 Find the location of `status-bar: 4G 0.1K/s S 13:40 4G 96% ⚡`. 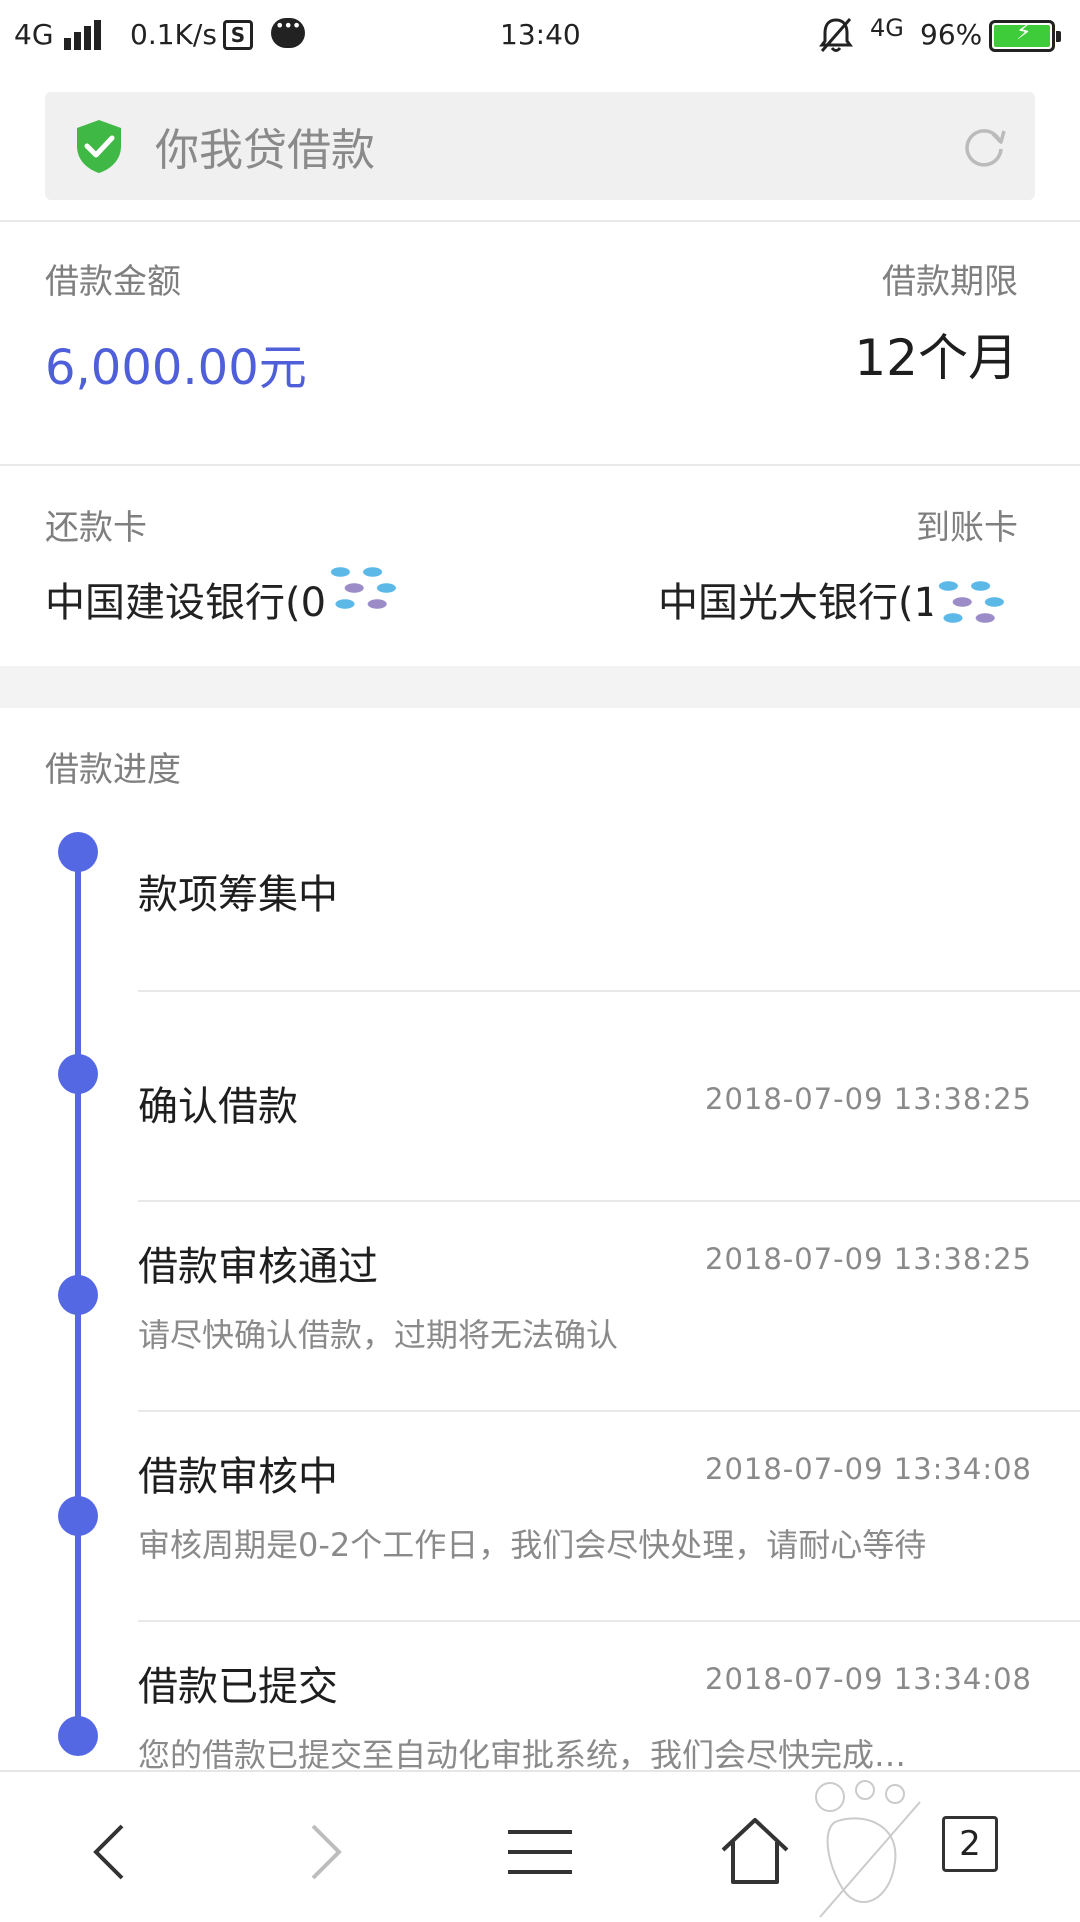

status-bar: 4G 0.1K/s S 13:40 4G 96% ⚡ is located at coordinates (540, 37).